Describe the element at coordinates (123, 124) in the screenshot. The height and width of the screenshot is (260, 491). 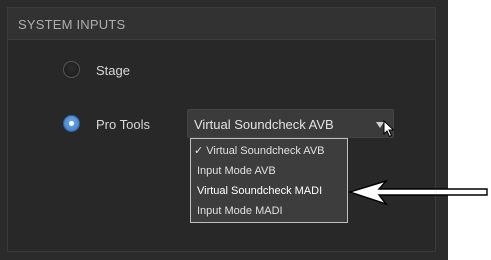
I see `pro-tools-radio-label: Pro Tools` at that location.